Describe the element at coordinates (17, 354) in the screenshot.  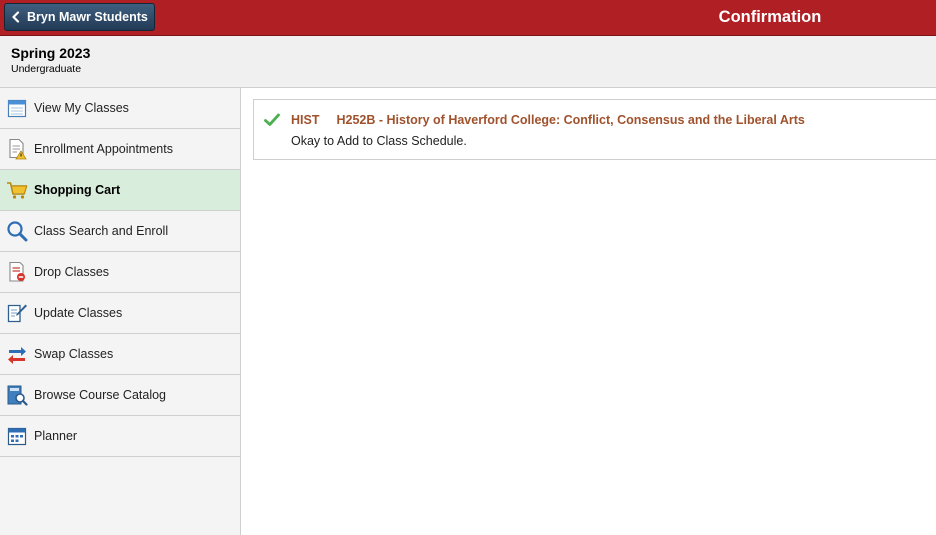
I see `swap-arrows-icon` at that location.